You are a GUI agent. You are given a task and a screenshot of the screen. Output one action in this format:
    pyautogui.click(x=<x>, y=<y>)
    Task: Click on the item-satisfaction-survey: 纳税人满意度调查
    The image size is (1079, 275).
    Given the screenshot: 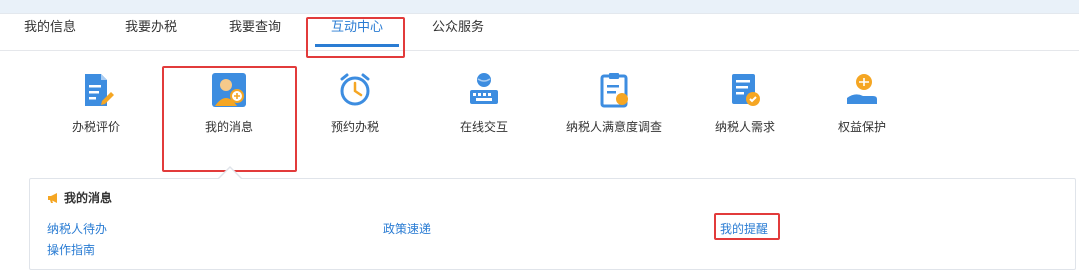 What is the action you would take?
    pyautogui.click(x=614, y=110)
    